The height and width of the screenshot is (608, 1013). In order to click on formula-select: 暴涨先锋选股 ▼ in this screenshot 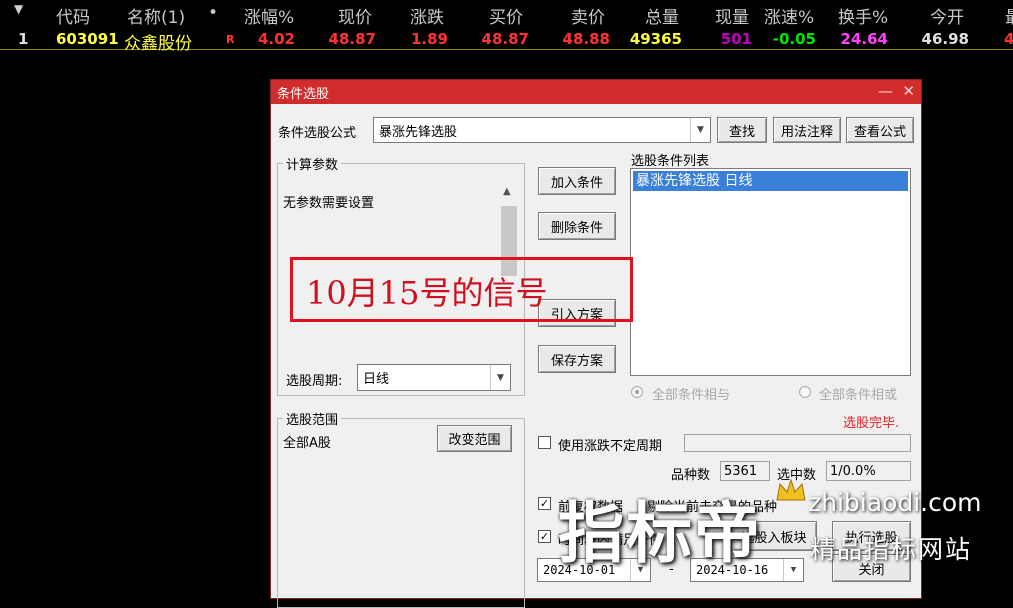, I will do `click(542, 130)`.